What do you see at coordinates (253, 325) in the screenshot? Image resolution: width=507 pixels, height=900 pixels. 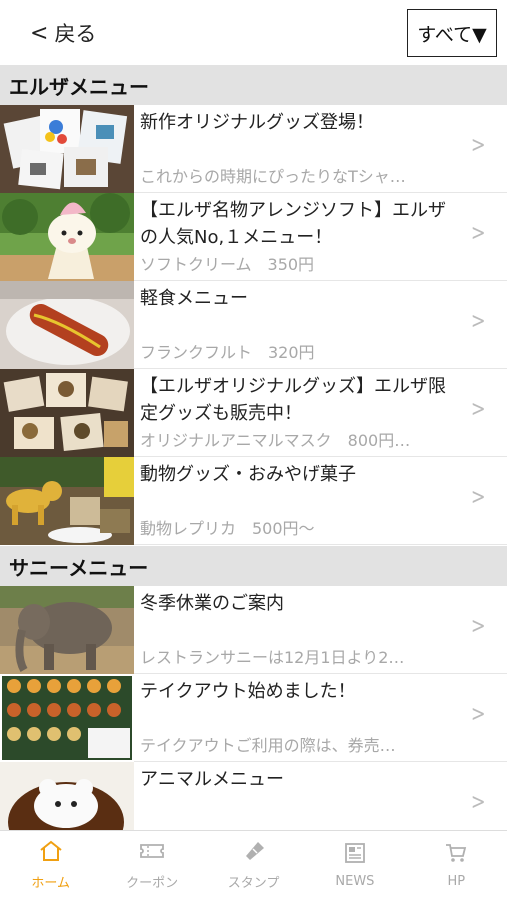 I see `list-item: 軽食メニュー フランクフルト 320円 >` at bounding box center [253, 325].